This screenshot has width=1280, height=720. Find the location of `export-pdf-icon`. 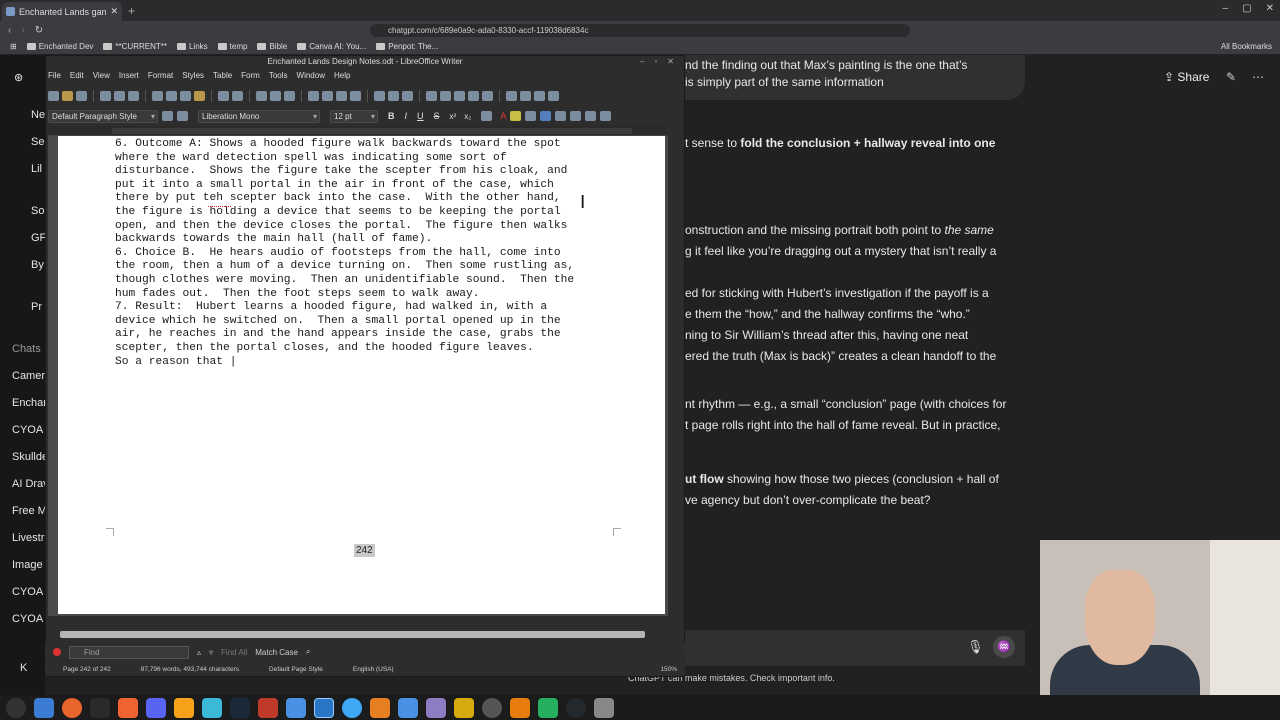

export-pdf-icon is located at coordinates (105, 96).